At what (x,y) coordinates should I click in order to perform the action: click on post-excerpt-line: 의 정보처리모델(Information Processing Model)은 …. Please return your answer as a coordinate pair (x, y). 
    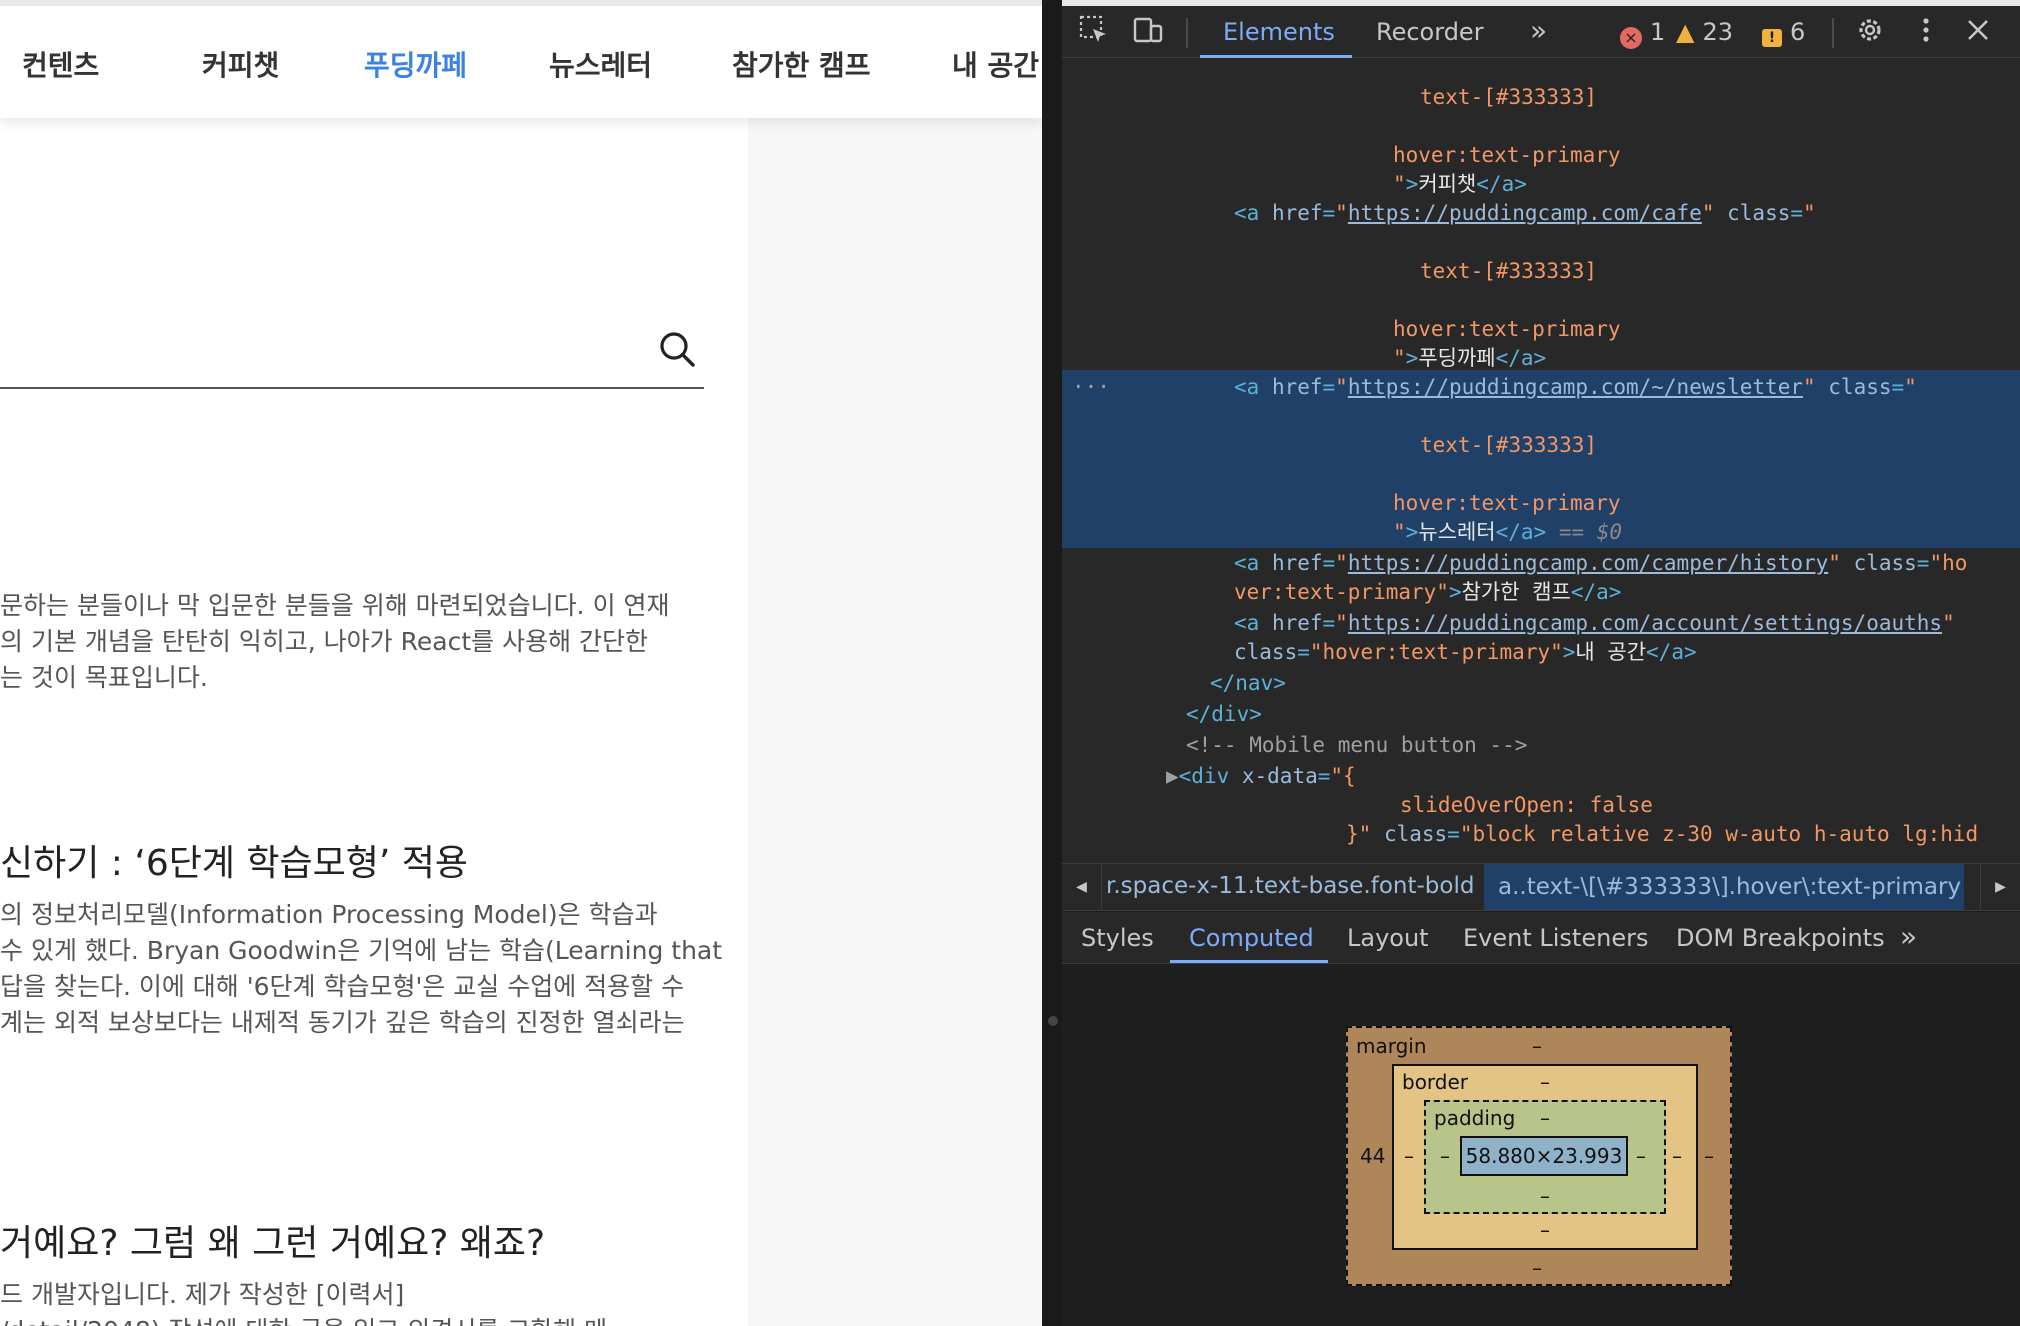
    Looking at the image, I should click on (329, 914).